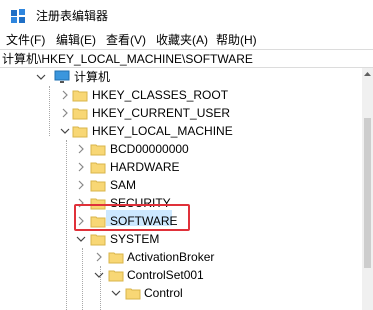 This screenshot has width=373, height=310. I want to click on scrollbar-thumb, so click(367, 193).